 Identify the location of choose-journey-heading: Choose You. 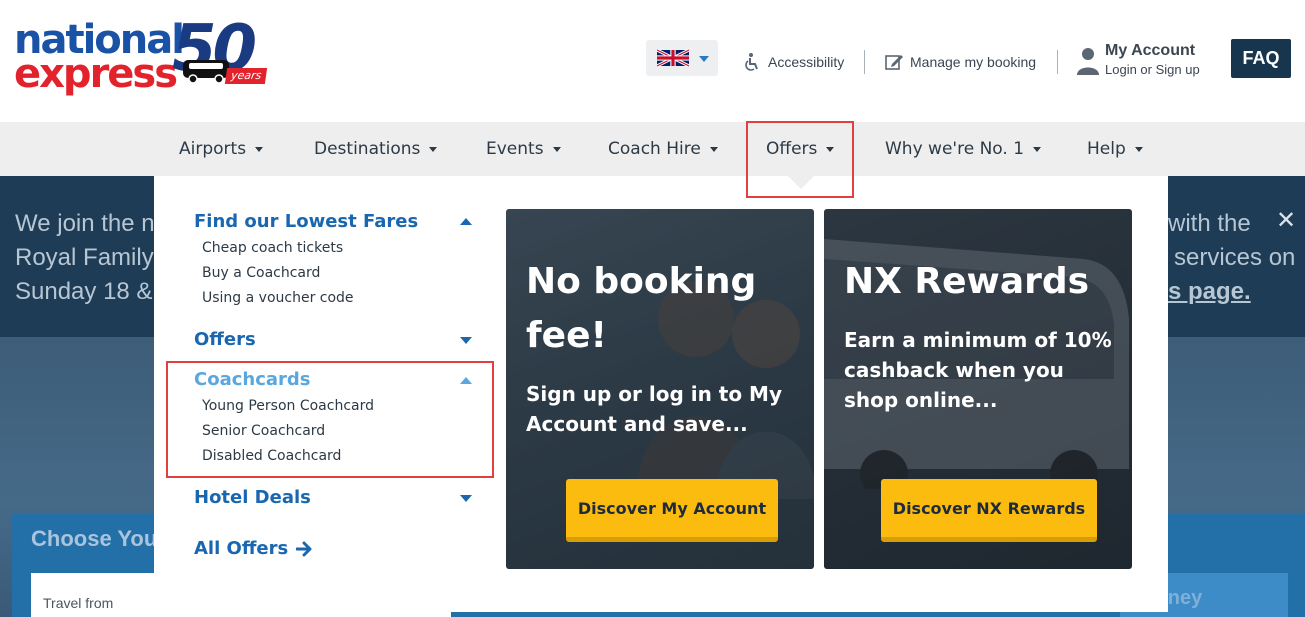
(94, 538).